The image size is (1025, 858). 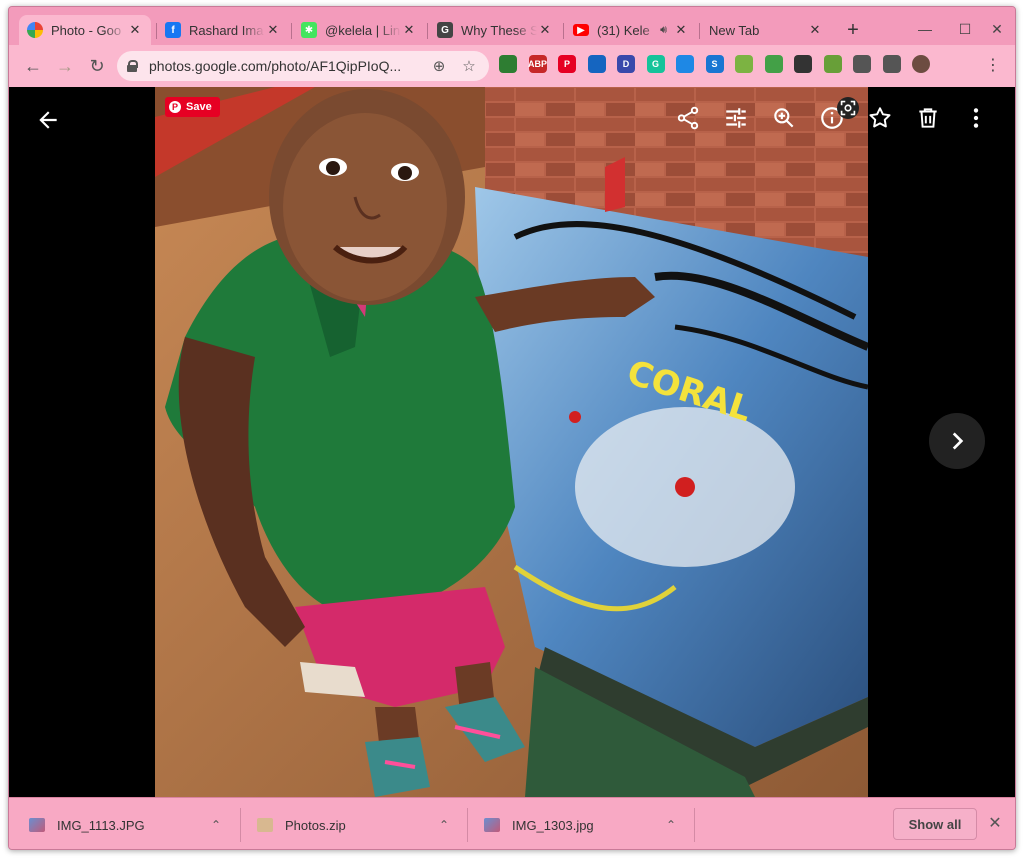 I want to click on back-arrow-icon, so click(x=48, y=120).